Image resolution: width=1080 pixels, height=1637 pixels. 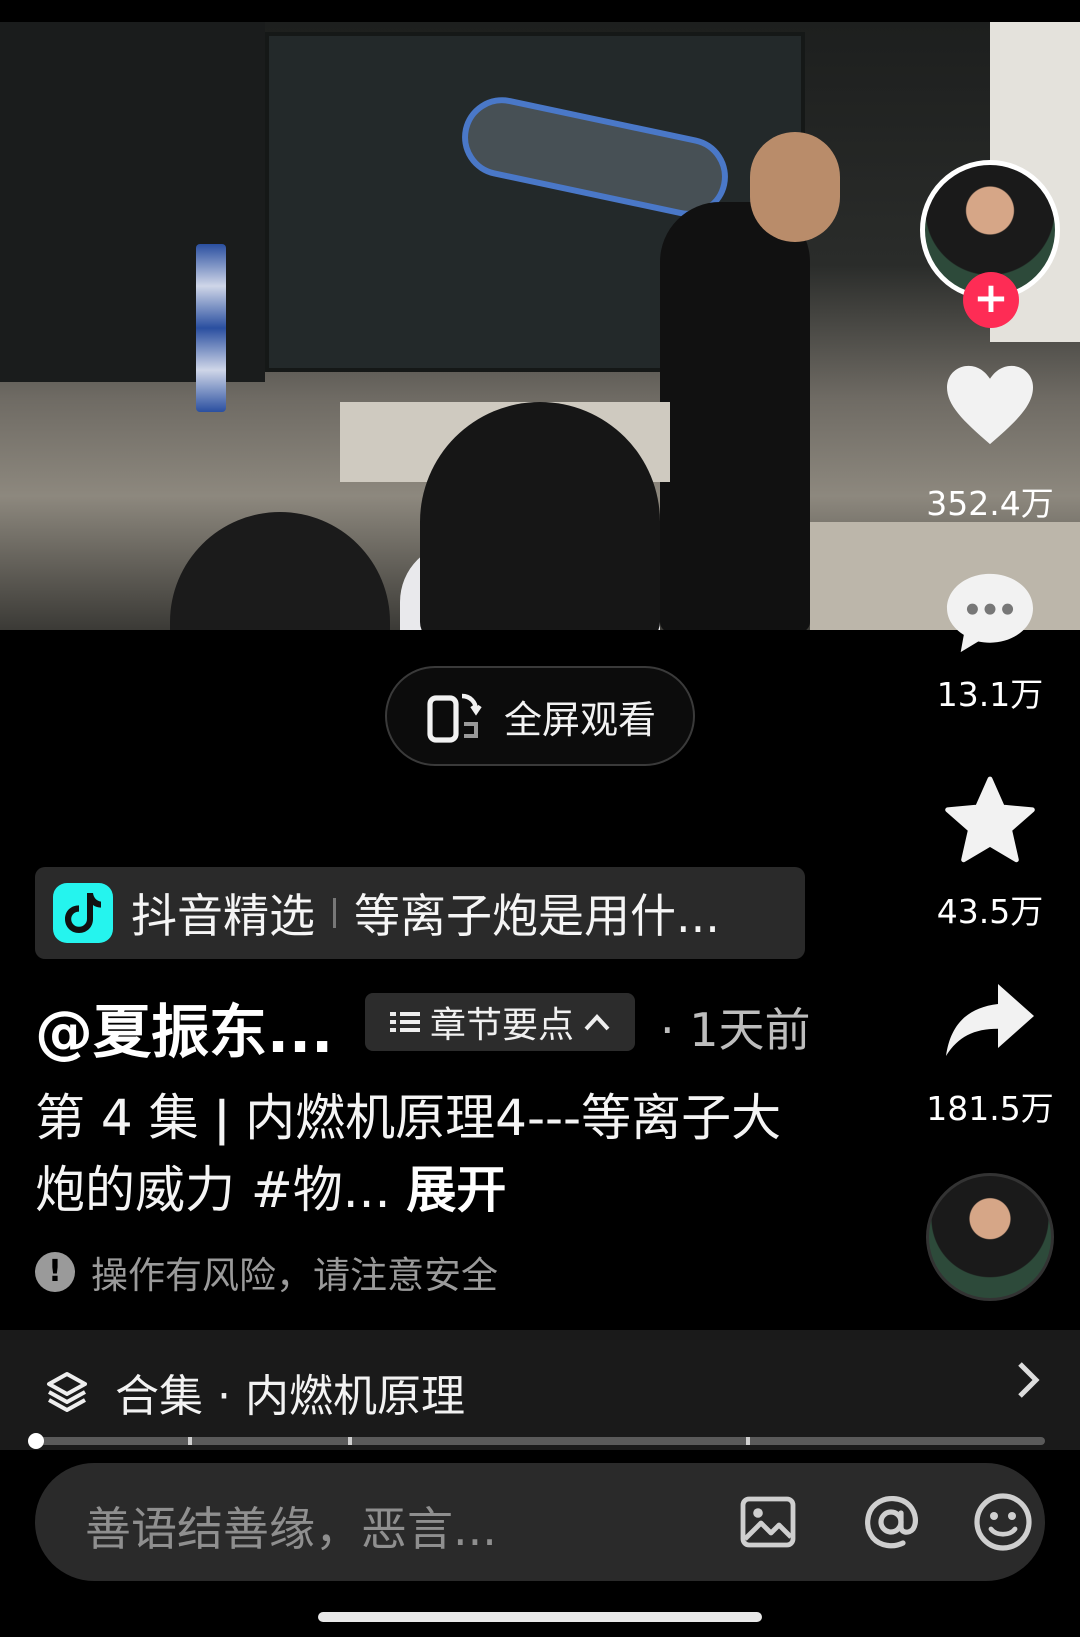 I want to click on chapter-points-label: 章节要点, so click(x=501, y=1025).